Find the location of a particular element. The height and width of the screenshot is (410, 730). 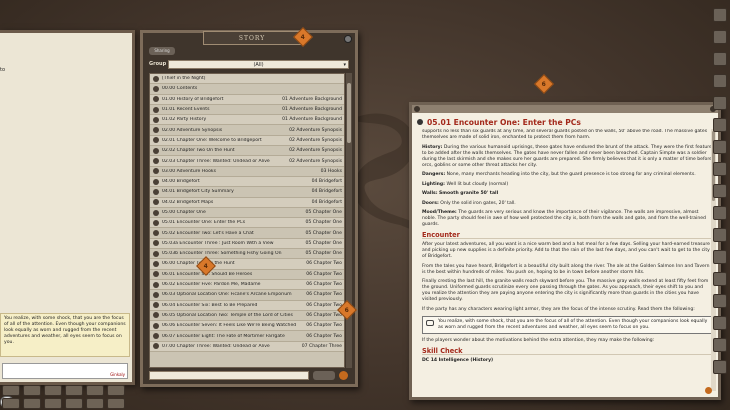

story-scrollbar is located at coordinates (349, 220).